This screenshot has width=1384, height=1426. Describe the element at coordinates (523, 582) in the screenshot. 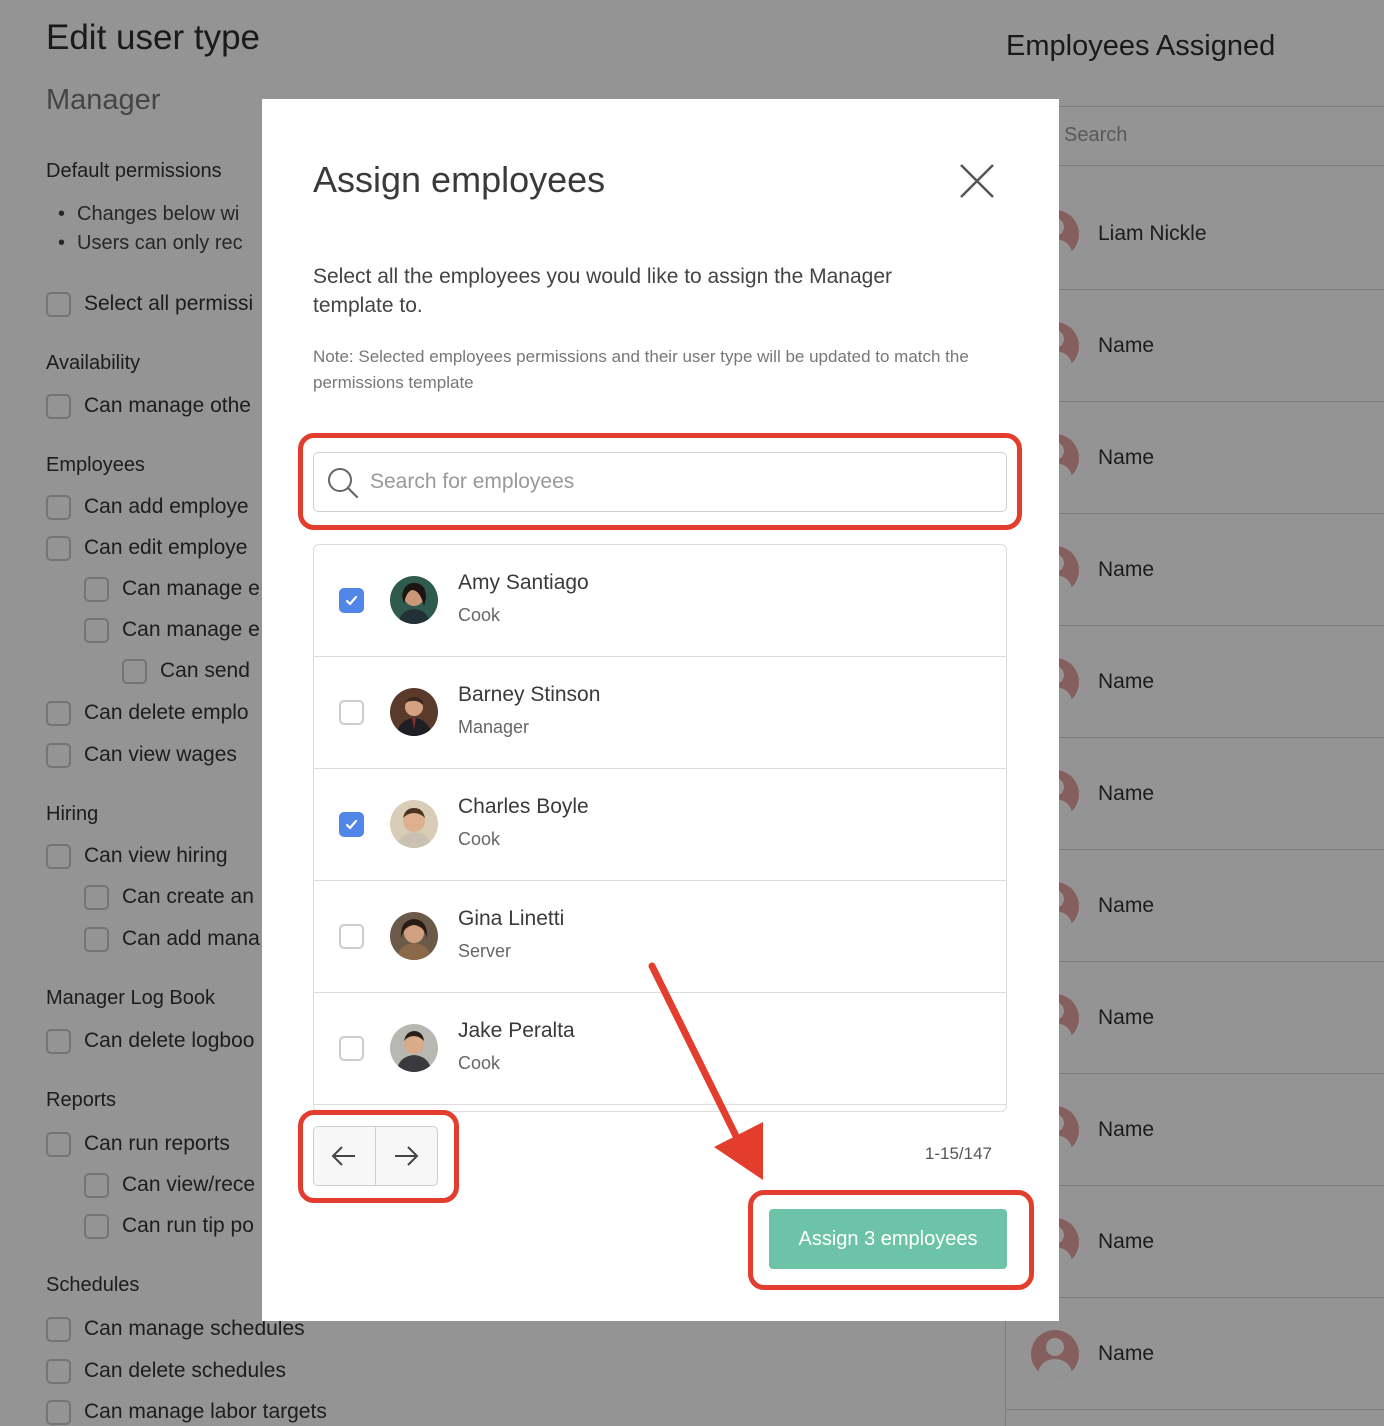

I see `employee-name: Amy Santiago` at that location.